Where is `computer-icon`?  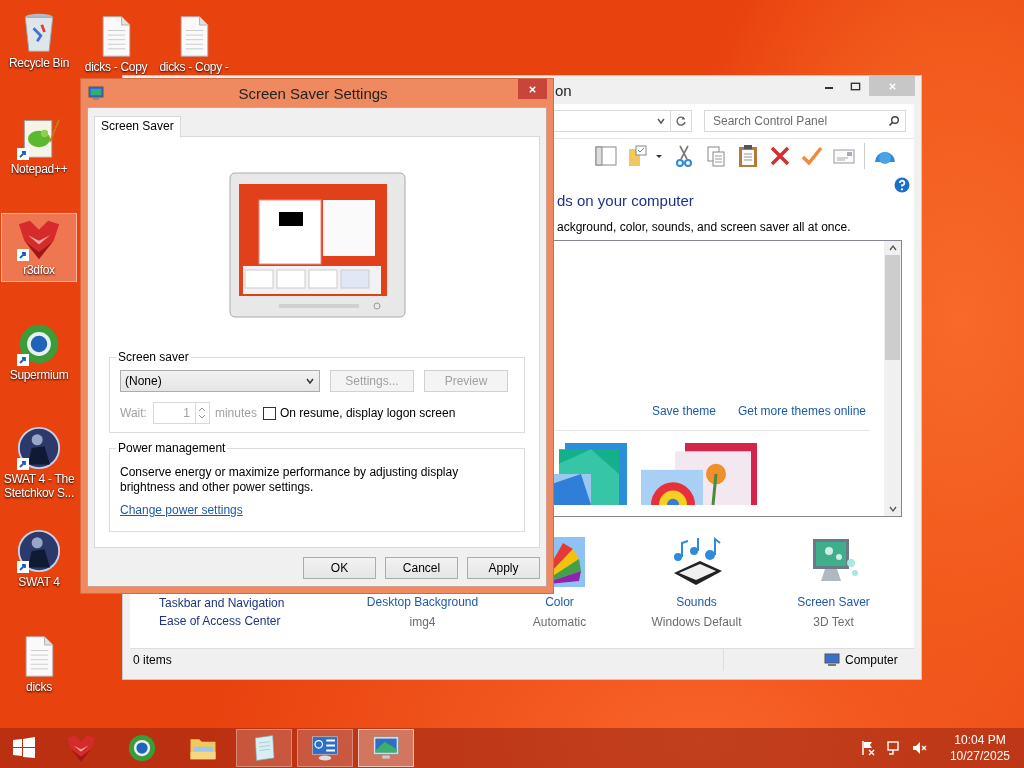
computer-icon is located at coordinates (832, 660).